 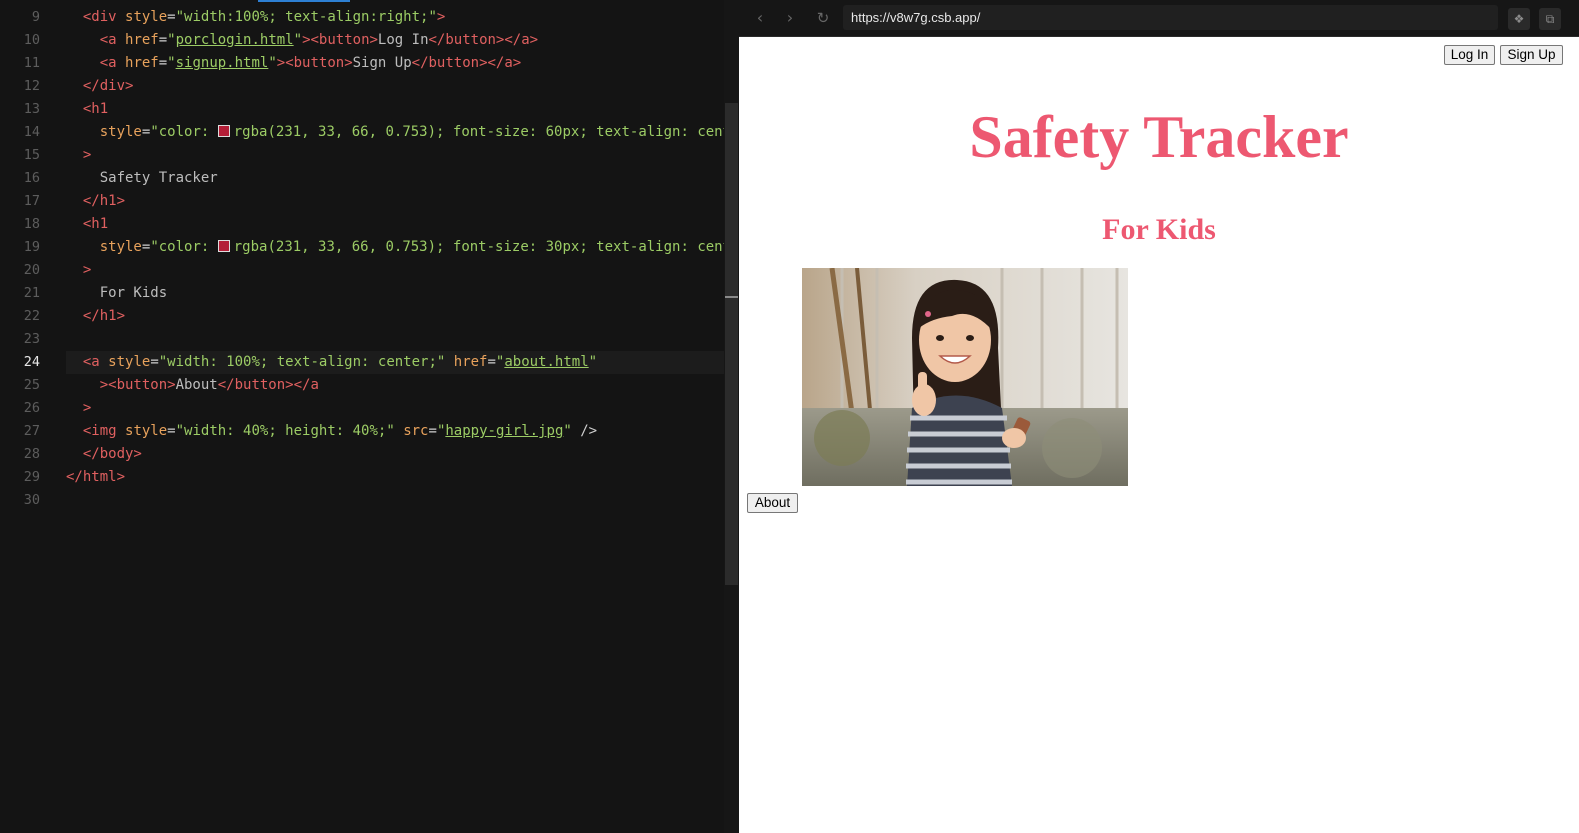 I want to click on code-line: 23, so click(x=362, y=339).